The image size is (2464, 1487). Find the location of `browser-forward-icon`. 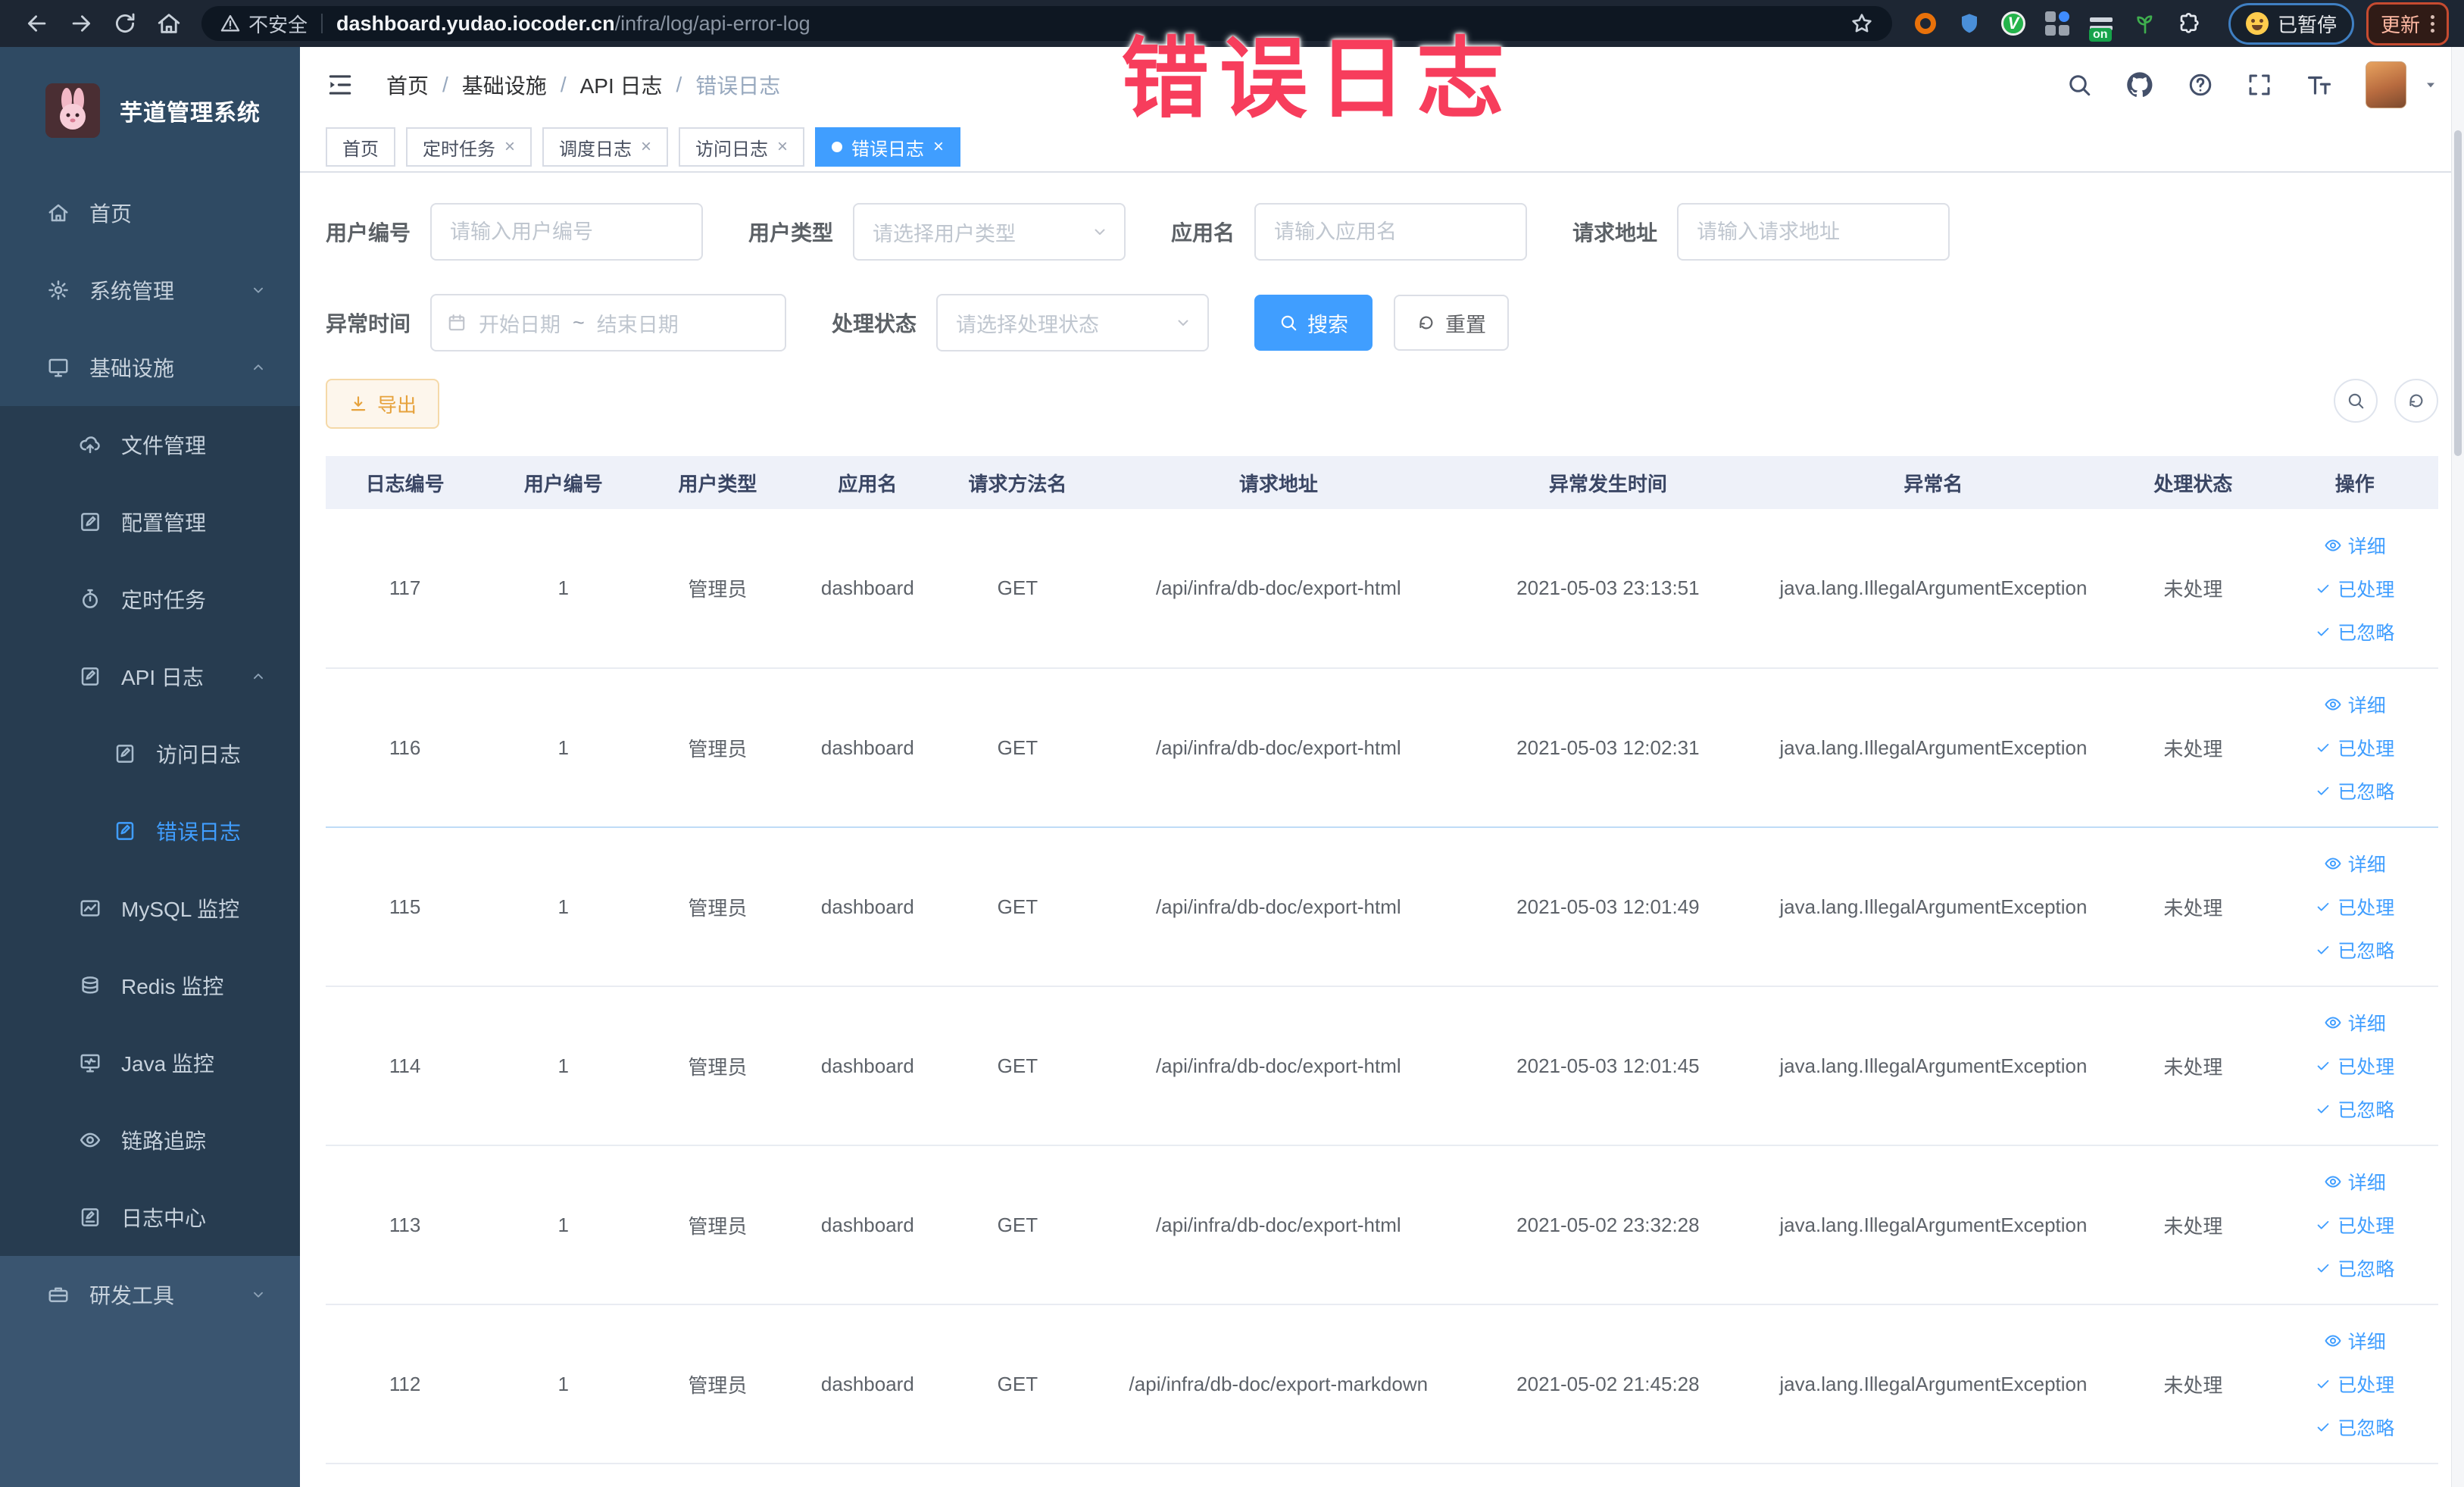

browser-forward-icon is located at coordinates (81, 23).